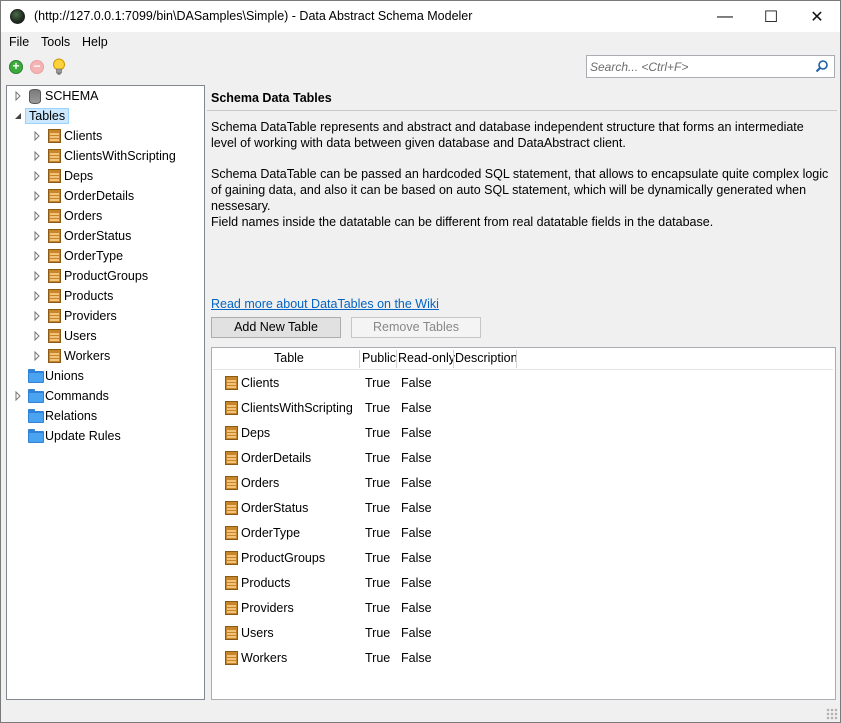 The width and height of the screenshot is (841, 723). I want to click on wiki-link: Read more about DataTables on the Wiki, so click(325, 304).